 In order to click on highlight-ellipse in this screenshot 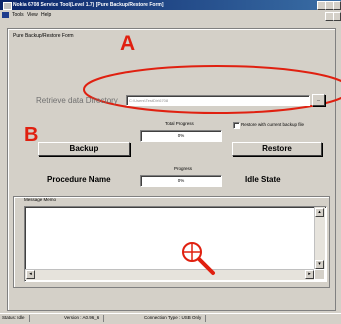, I will do `click(212, 89)`.